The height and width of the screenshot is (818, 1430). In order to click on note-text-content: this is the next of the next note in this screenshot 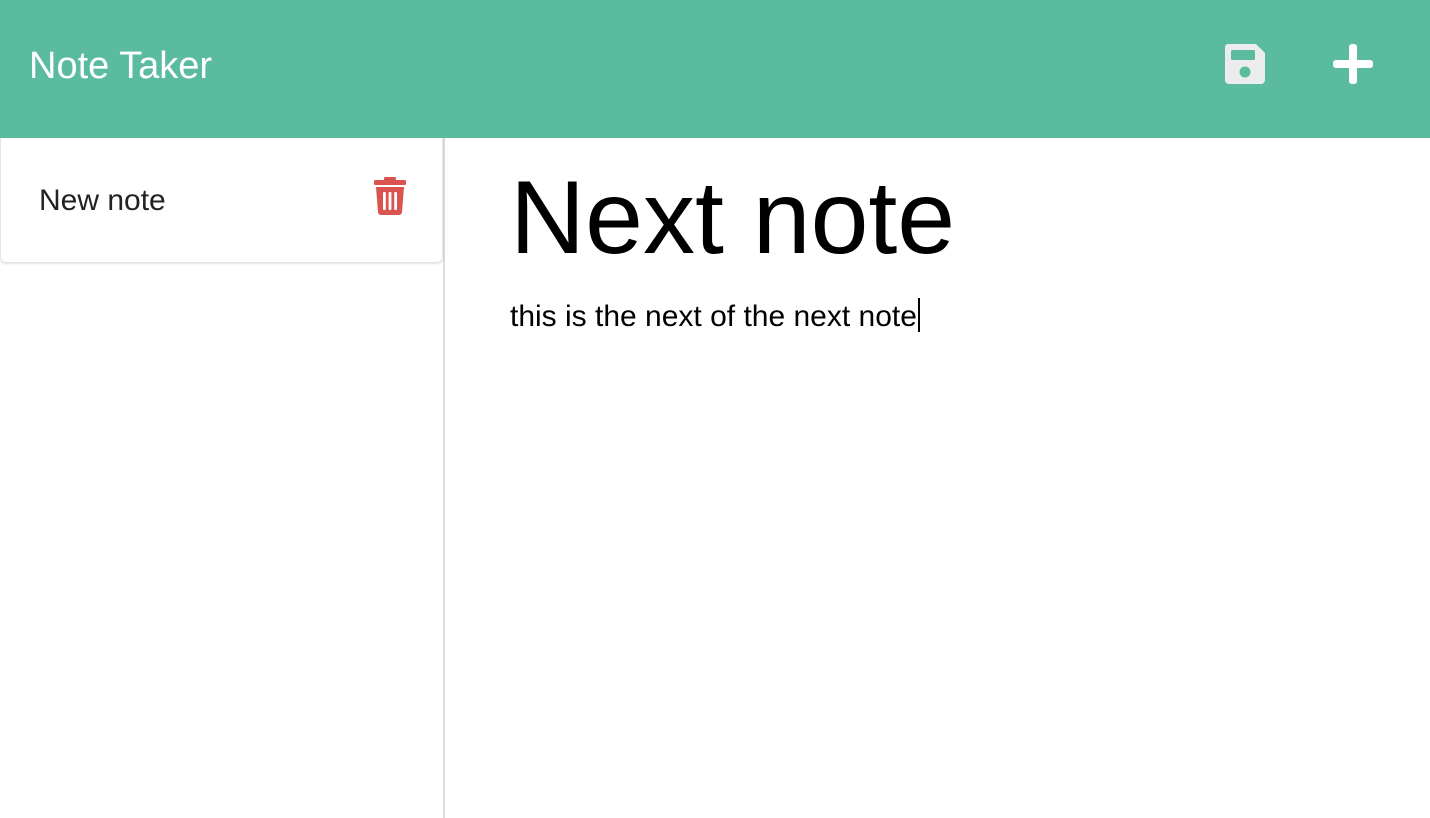, I will do `click(713, 316)`.